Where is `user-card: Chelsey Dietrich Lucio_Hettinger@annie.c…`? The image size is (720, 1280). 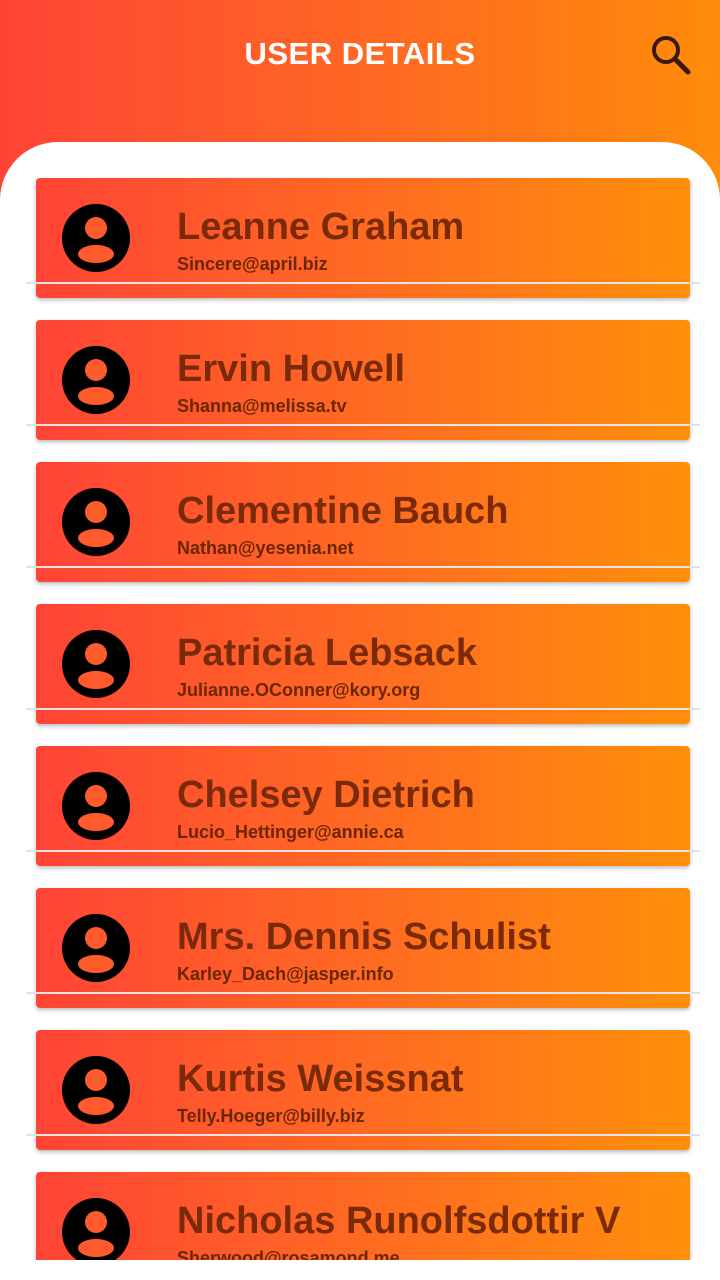 user-card: Chelsey Dietrich Lucio_Hettinger@annie.c… is located at coordinates (363, 806).